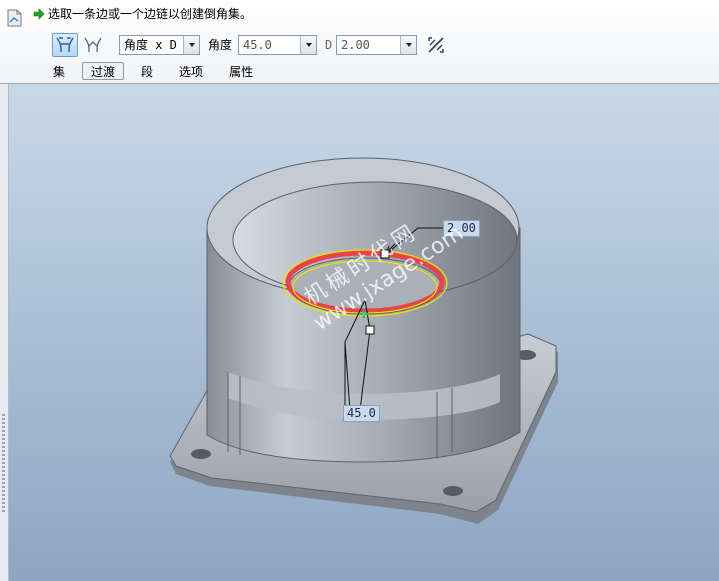  I want to click on distance-input: 2.00, so click(376, 45).